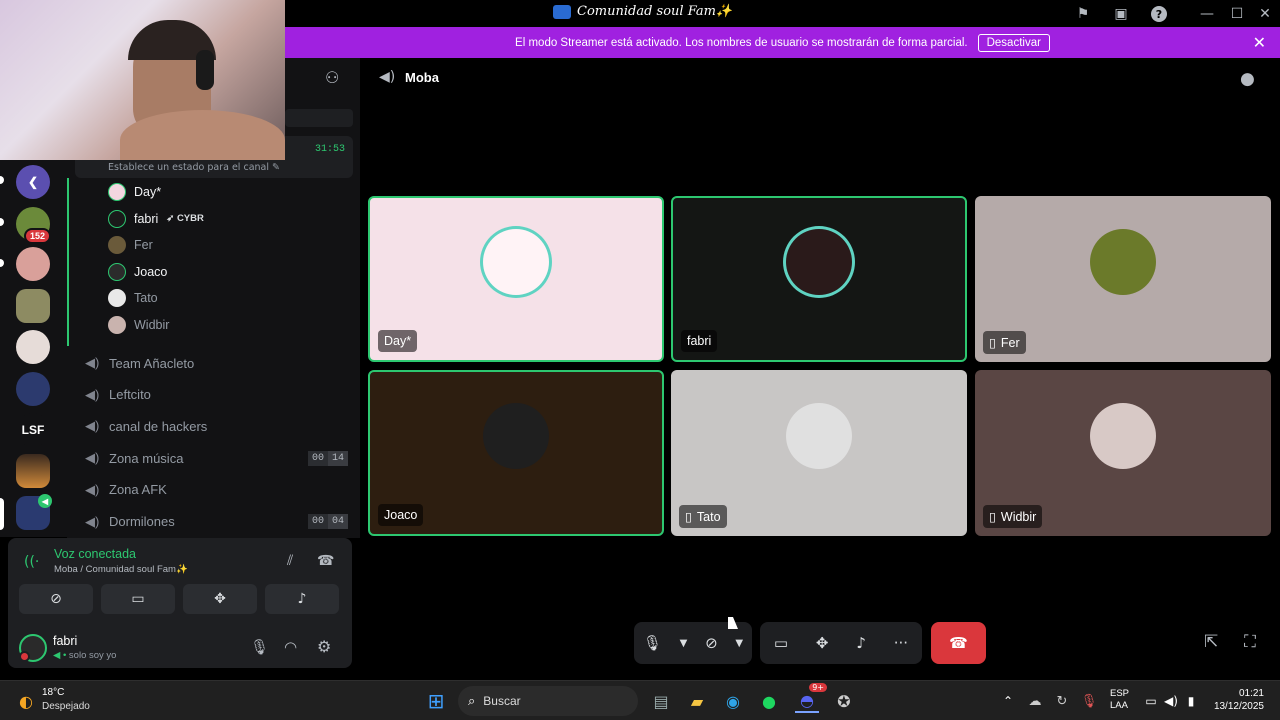  What do you see at coordinates (1089, 701) in the screenshot?
I see `microphone-in-use-icon: 🎙` at bounding box center [1089, 701].